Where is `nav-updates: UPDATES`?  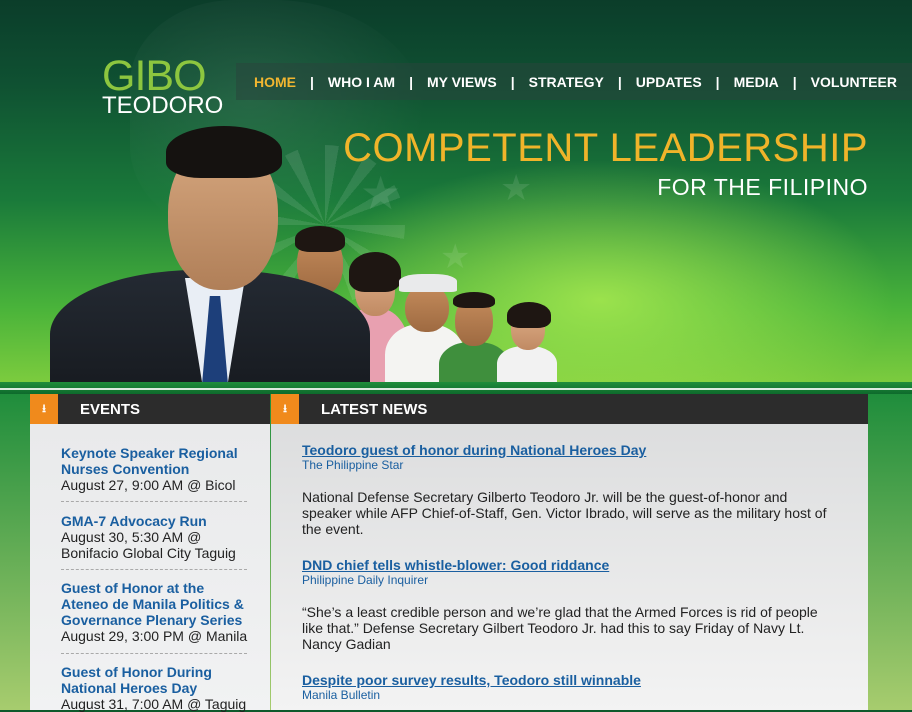
nav-updates: UPDATES is located at coordinates (669, 82).